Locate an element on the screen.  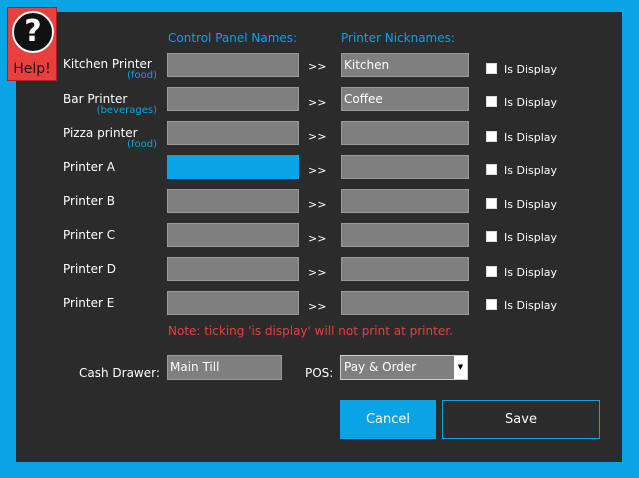
is-display-checkbox-e is located at coordinates (491, 304).